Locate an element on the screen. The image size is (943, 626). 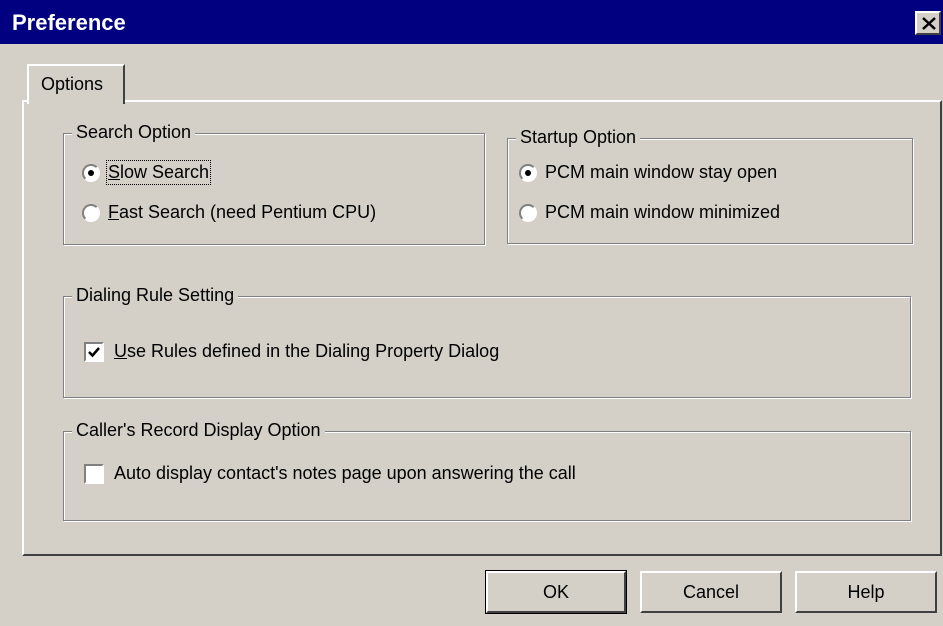
tab-options: Options is located at coordinates (76, 84).